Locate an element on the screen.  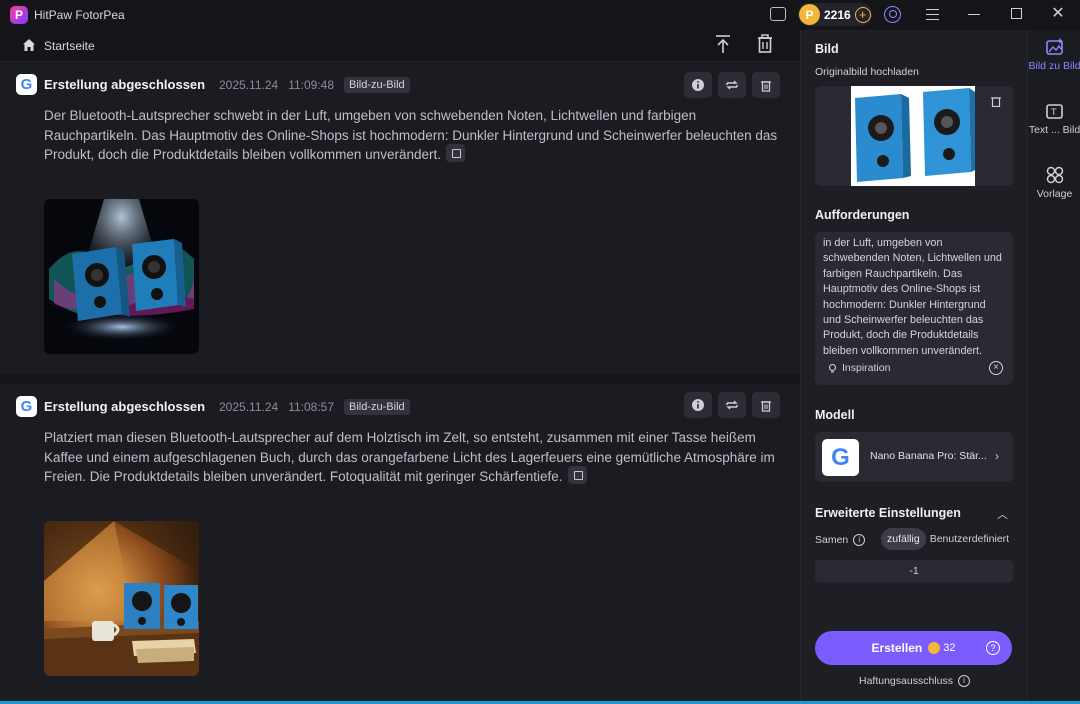
seed-mode-toggle: zufällig Benutzerdefiniert is located at coordinates (945, 539).